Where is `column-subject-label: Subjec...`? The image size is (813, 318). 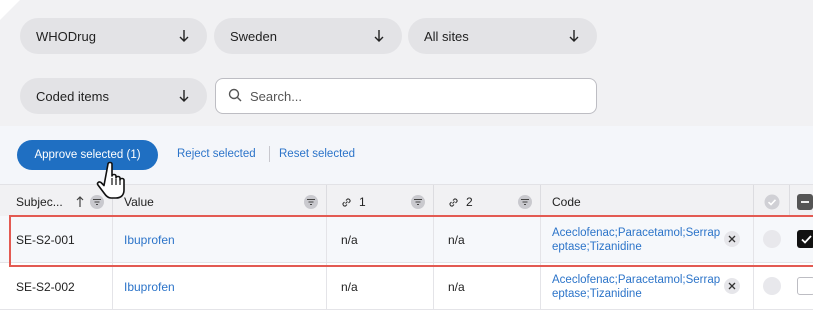
column-subject-label: Subjec... is located at coordinates (39, 202).